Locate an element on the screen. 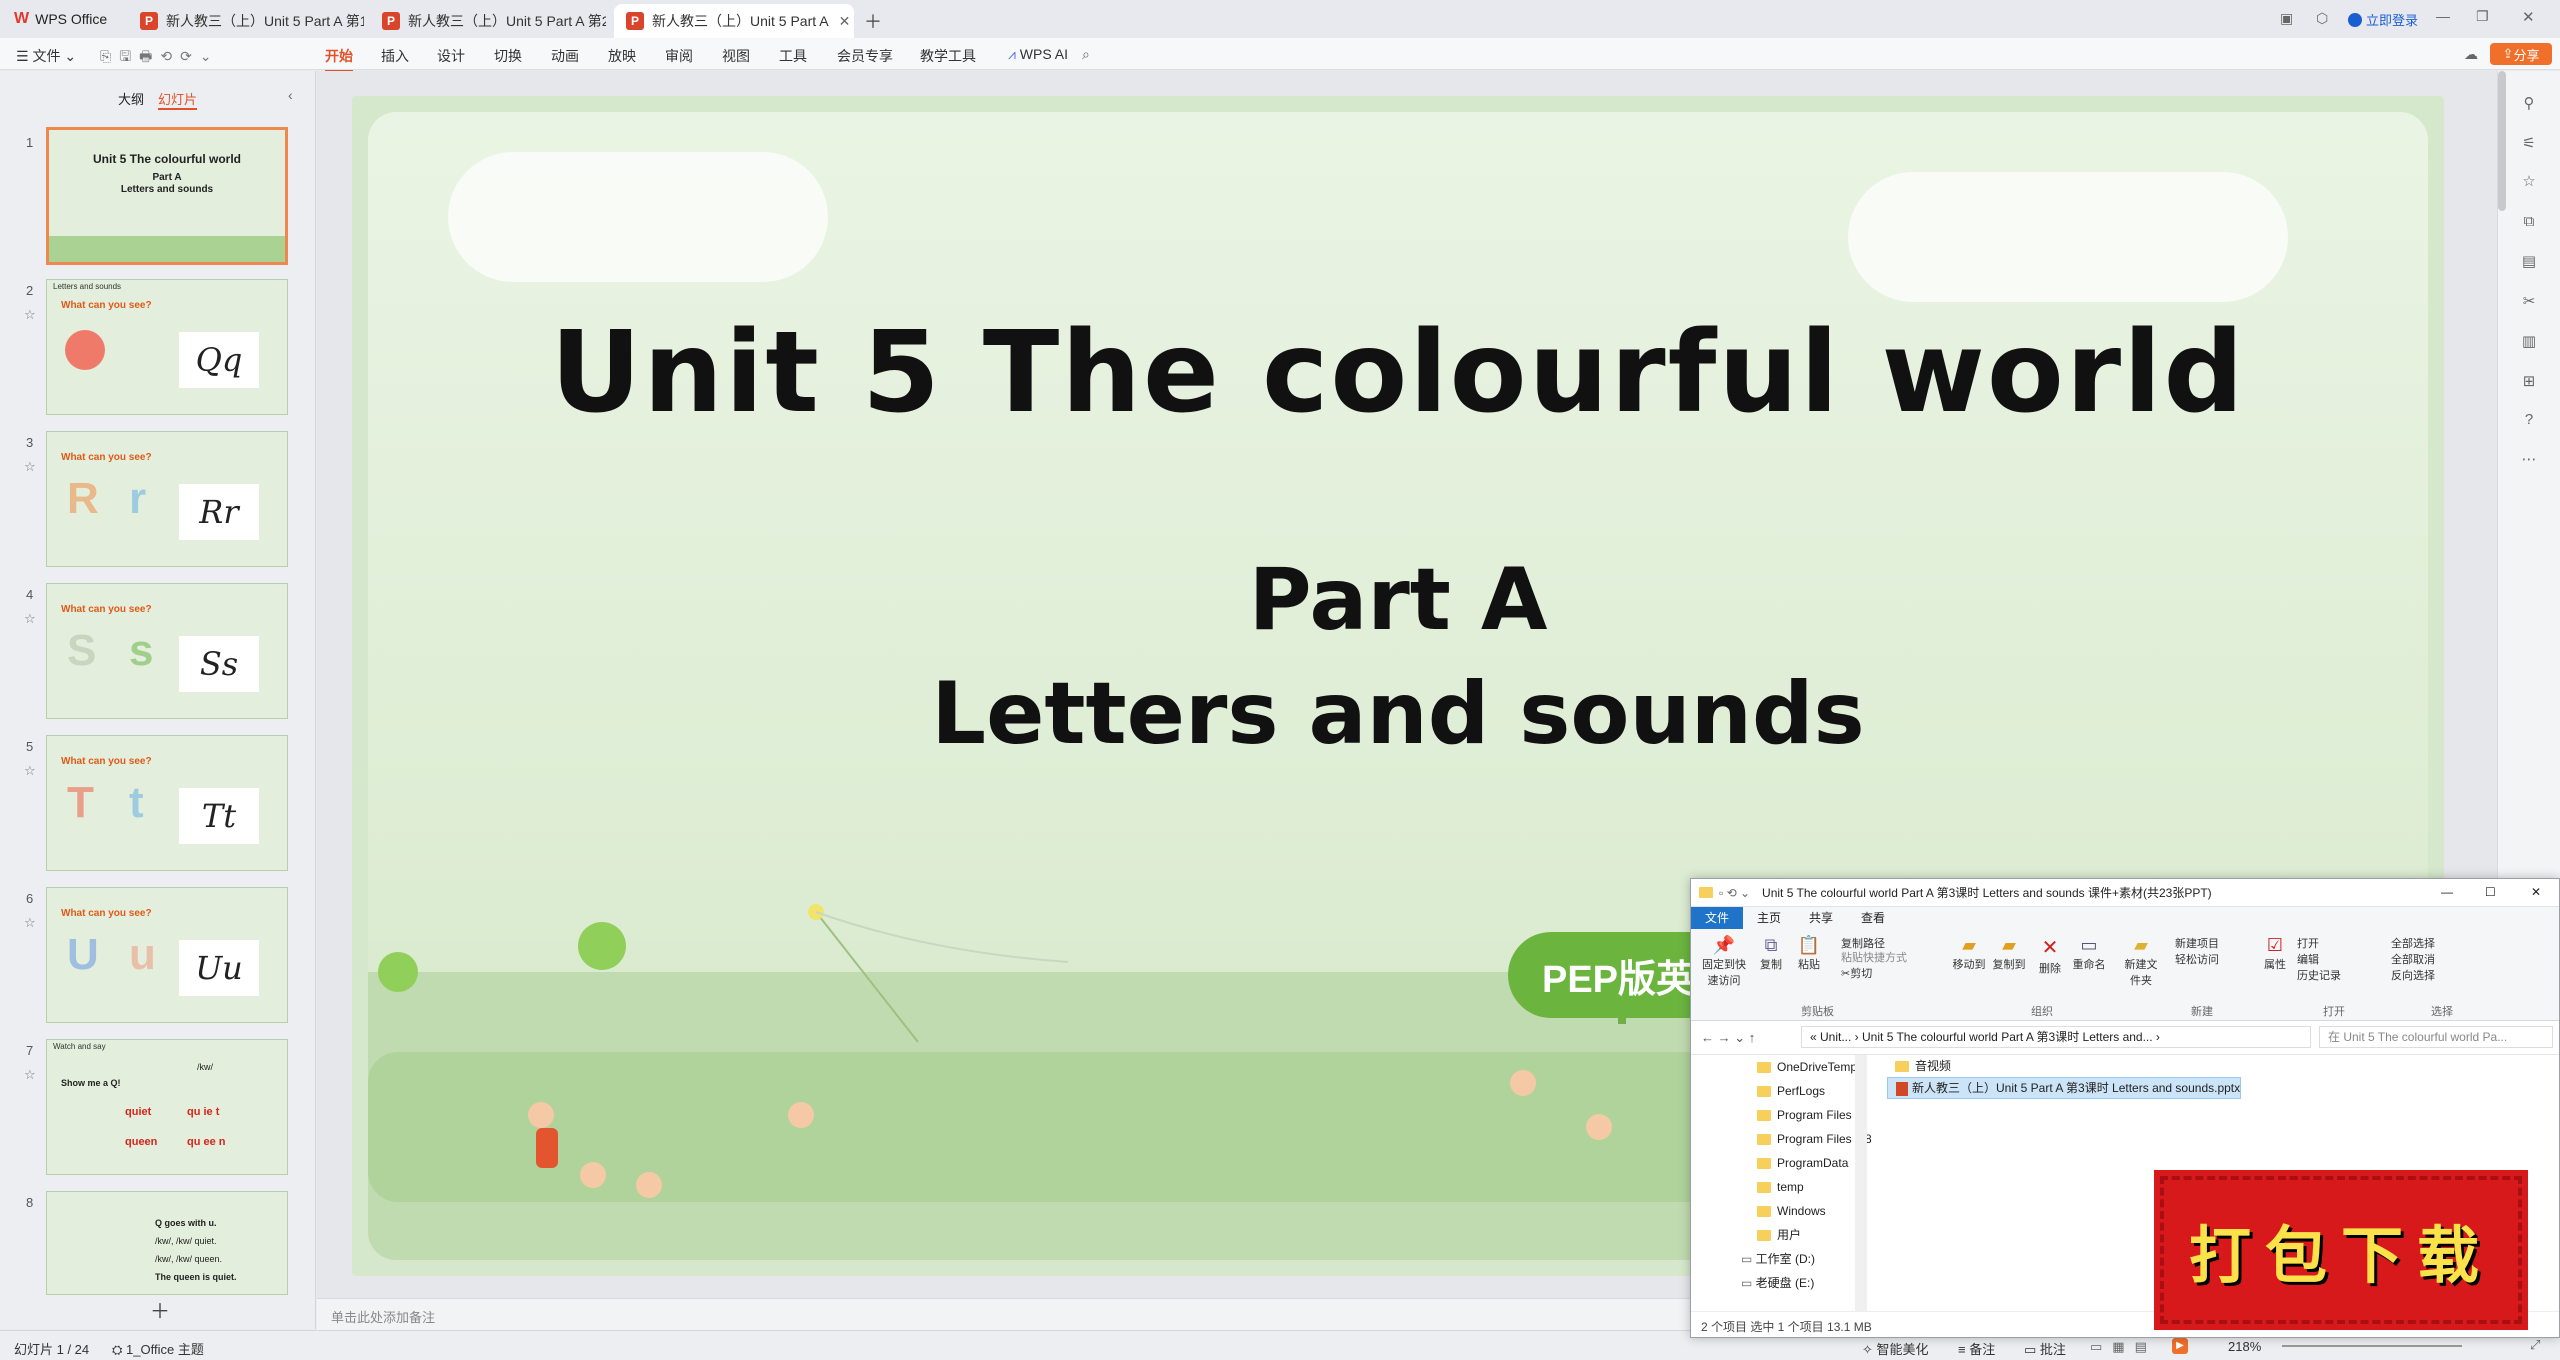  tab-share: 共享 is located at coordinates (1821, 918).